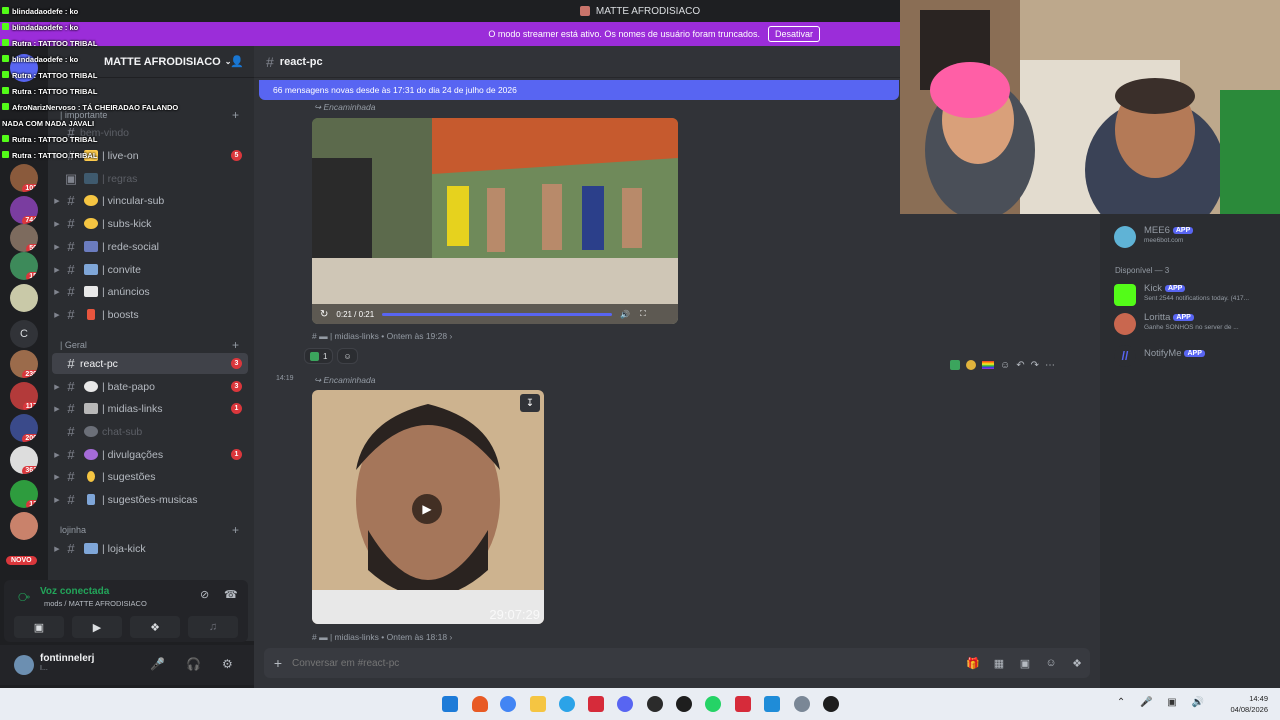  I want to click on forward-icon: ↷, so click(1035, 365).